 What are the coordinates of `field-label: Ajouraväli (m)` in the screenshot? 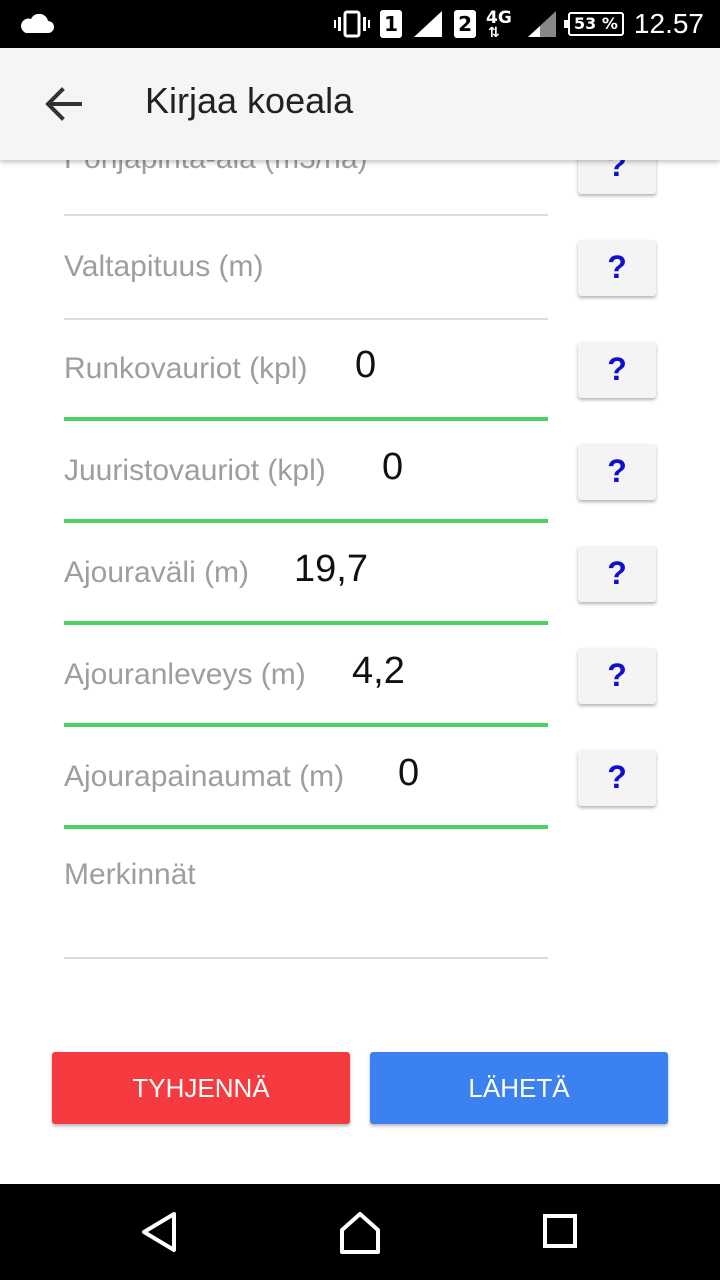 It's located at (157, 572).